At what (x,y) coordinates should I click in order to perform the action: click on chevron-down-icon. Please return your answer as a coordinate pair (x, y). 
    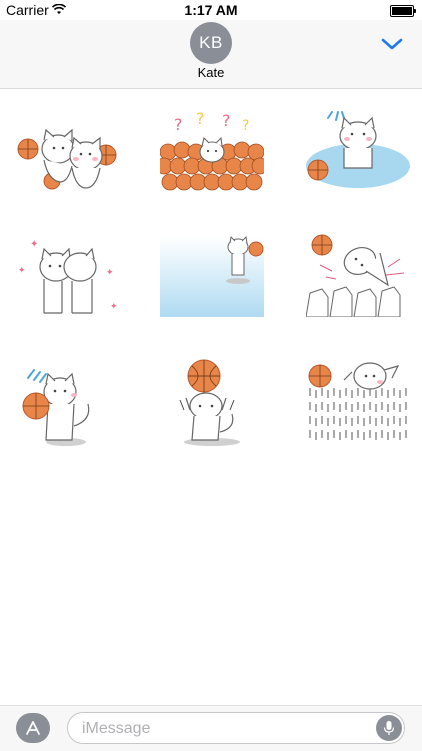
    Looking at the image, I should click on (392, 44).